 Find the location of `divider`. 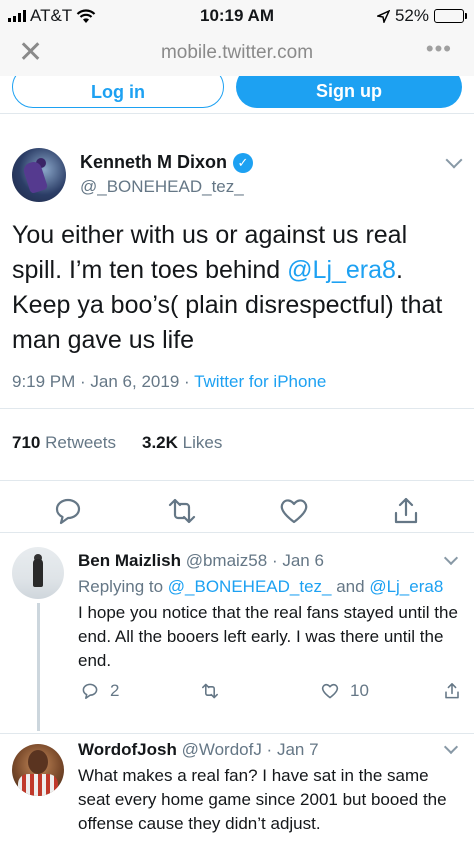

divider is located at coordinates (237, 408).